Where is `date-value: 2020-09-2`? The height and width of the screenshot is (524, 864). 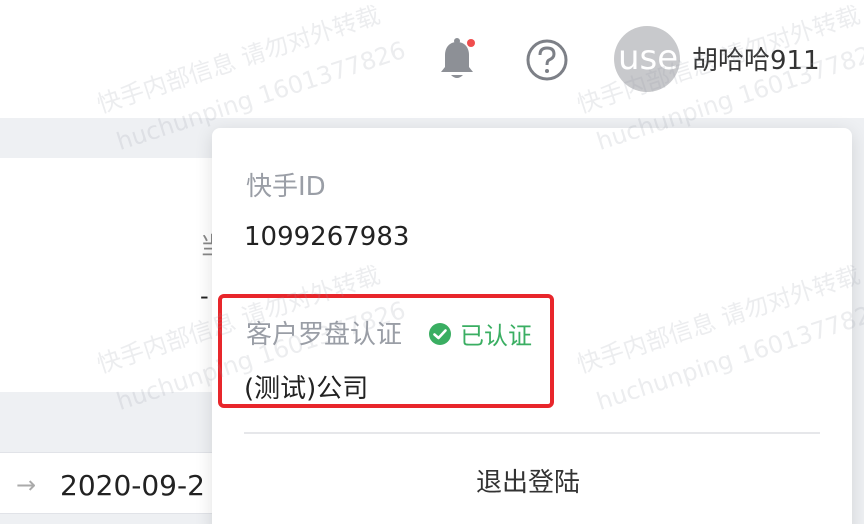 date-value: 2020-09-2 is located at coordinates (132, 485).